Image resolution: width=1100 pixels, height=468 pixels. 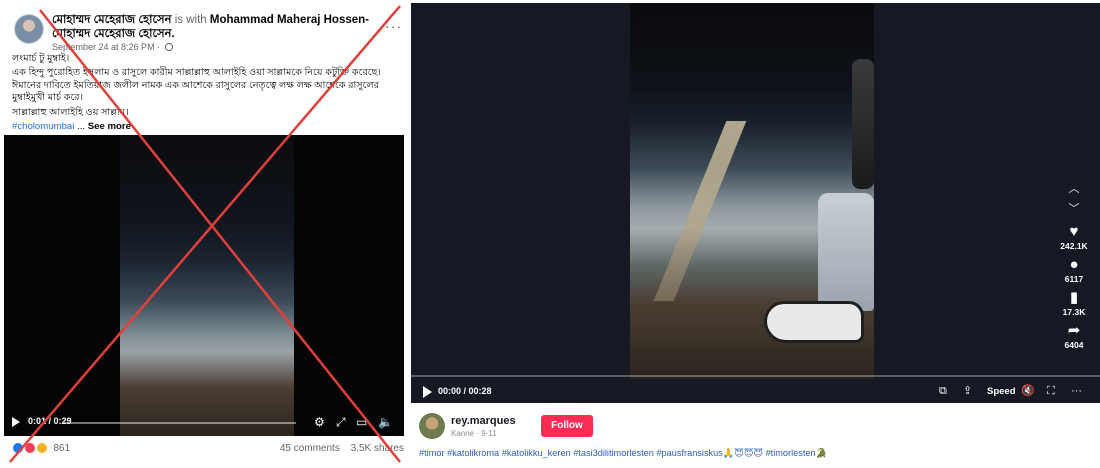 What do you see at coordinates (1076, 391) in the screenshot?
I see `more-icon: ···` at bounding box center [1076, 391].